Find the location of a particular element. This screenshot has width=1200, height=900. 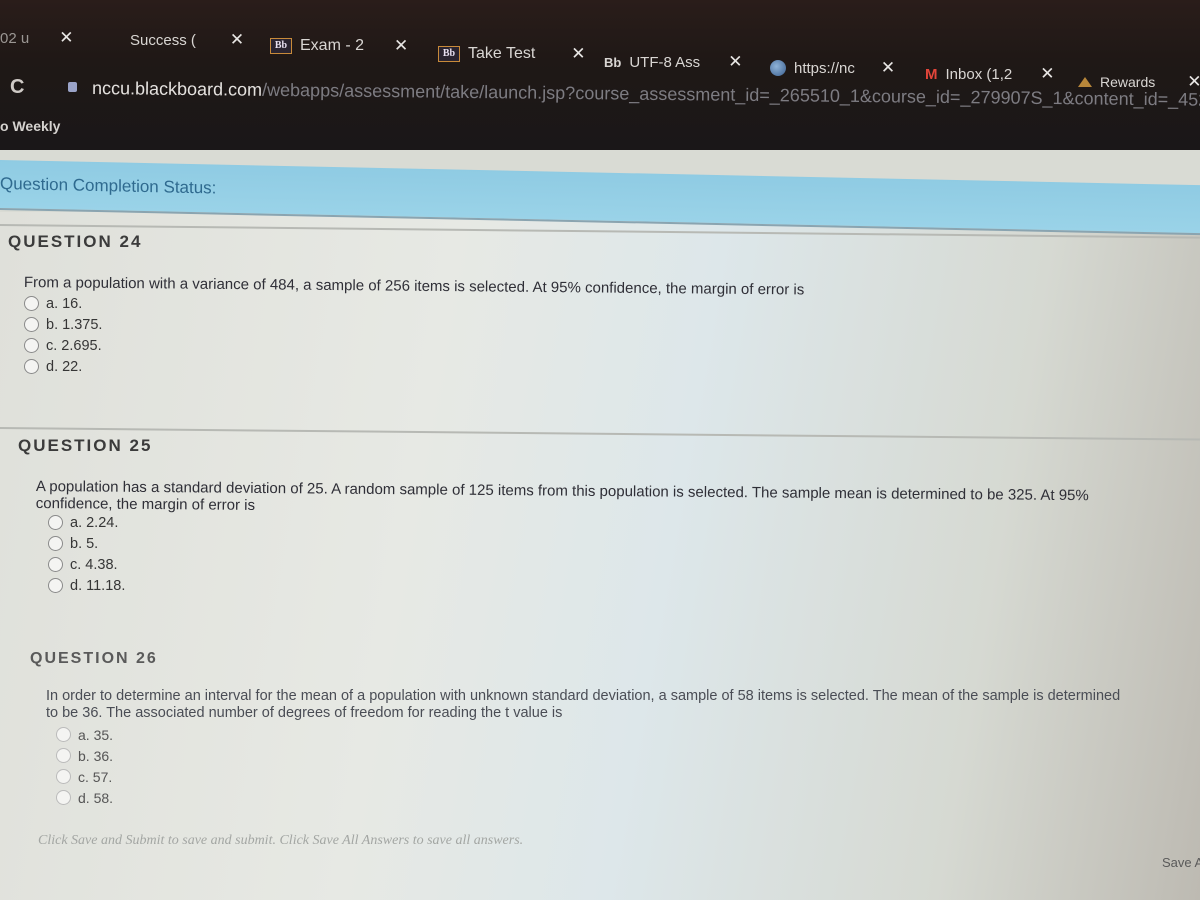

option-label: c. 57. is located at coordinates (95, 776).